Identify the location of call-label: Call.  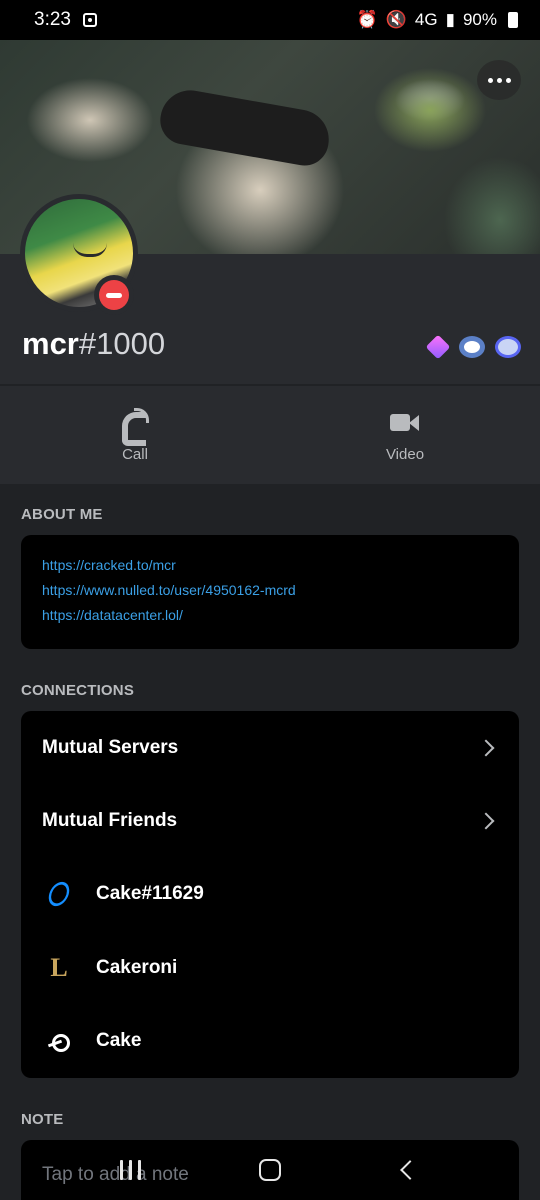
(135, 454).